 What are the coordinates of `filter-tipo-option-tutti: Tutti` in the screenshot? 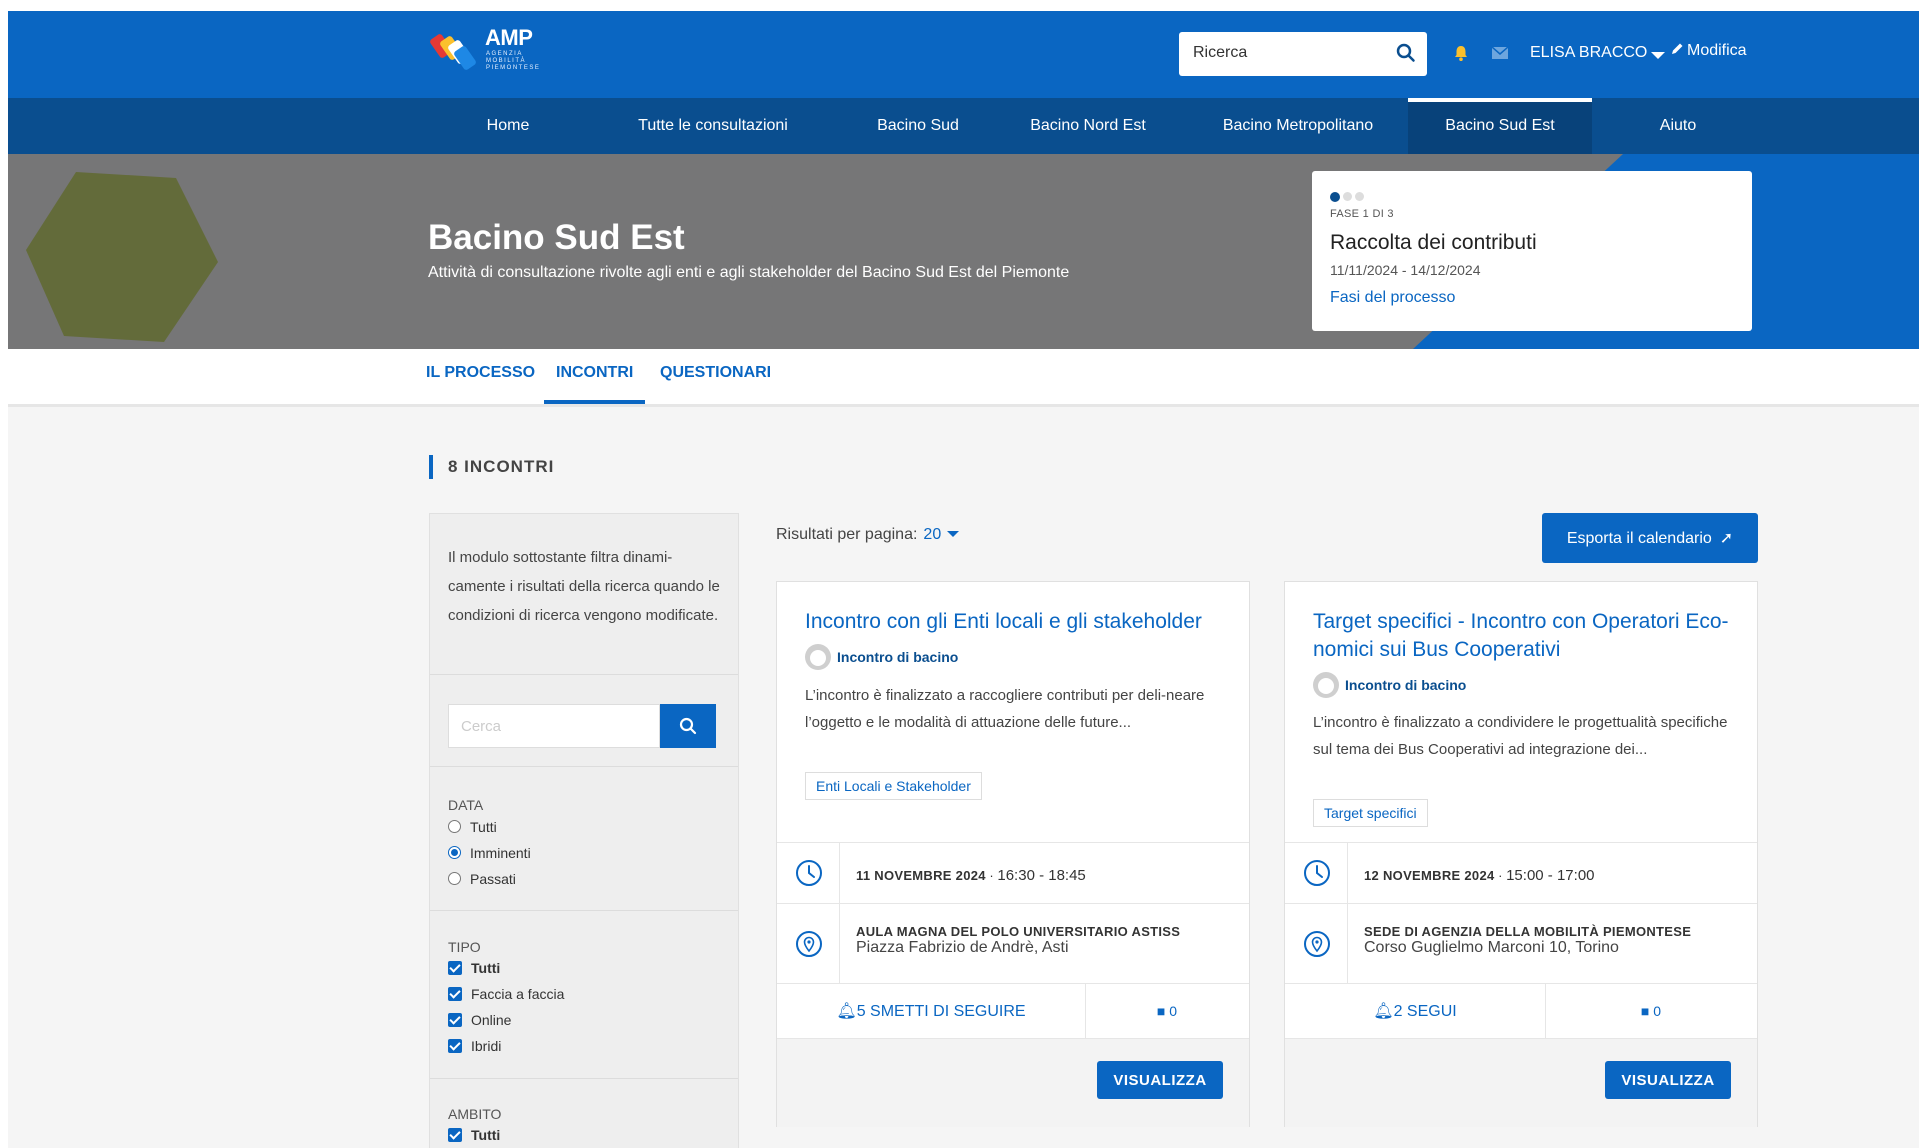 It's located at (474, 968).